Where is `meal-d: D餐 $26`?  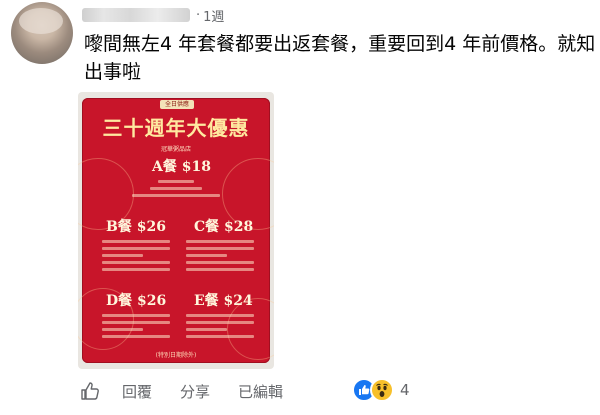 meal-d: D餐 $26 is located at coordinates (136, 300).